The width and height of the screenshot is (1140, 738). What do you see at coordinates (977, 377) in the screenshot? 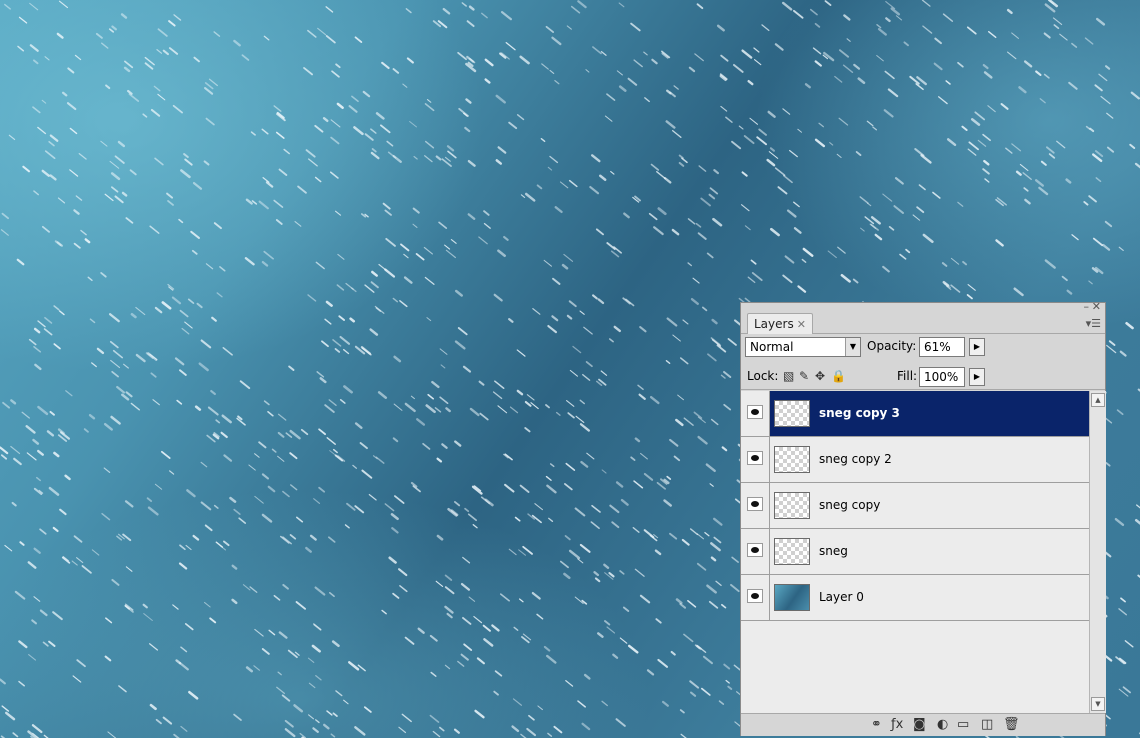
I see `fill-slider-button: ▶` at bounding box center [977, 377].